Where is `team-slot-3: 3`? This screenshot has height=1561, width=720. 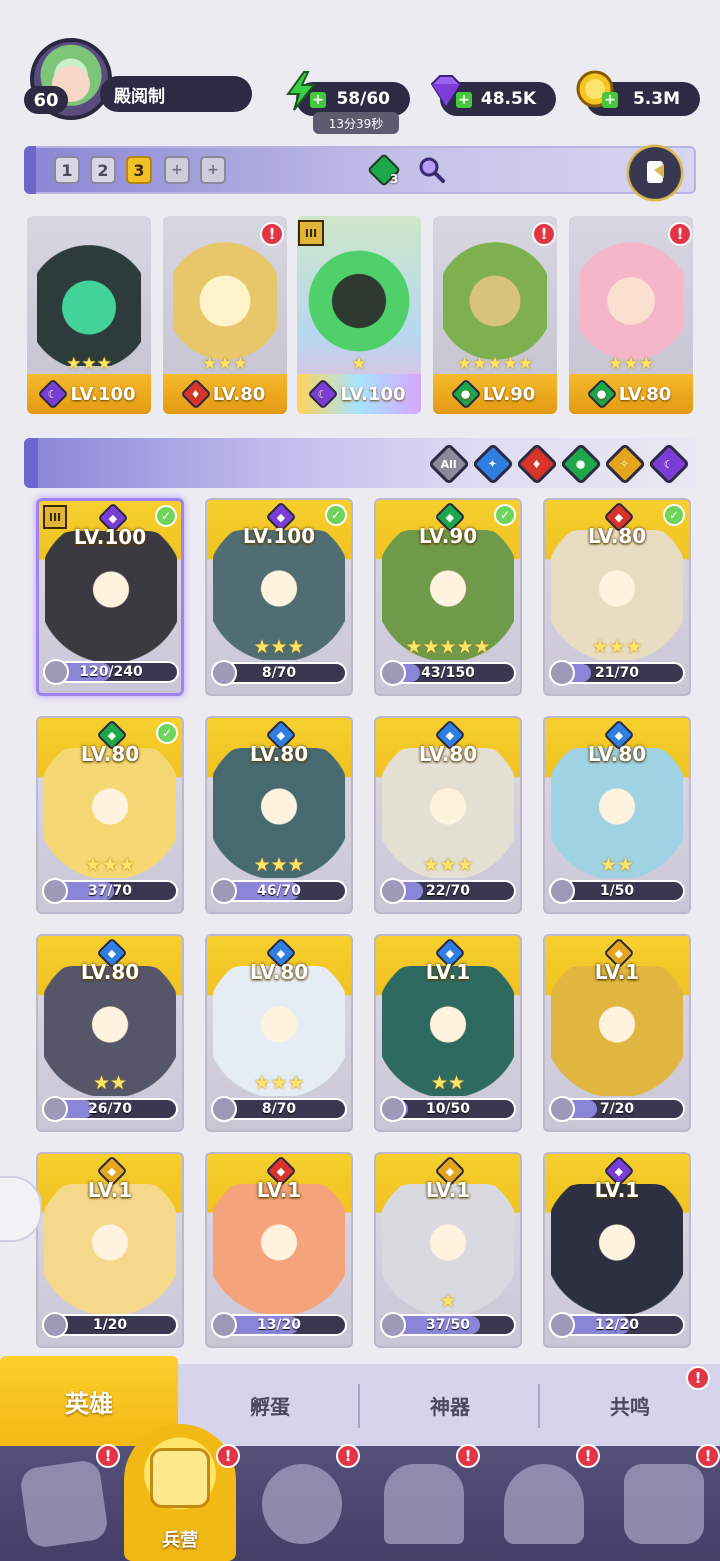
team-slot-3: 3 is located at coordinates (139, 170).